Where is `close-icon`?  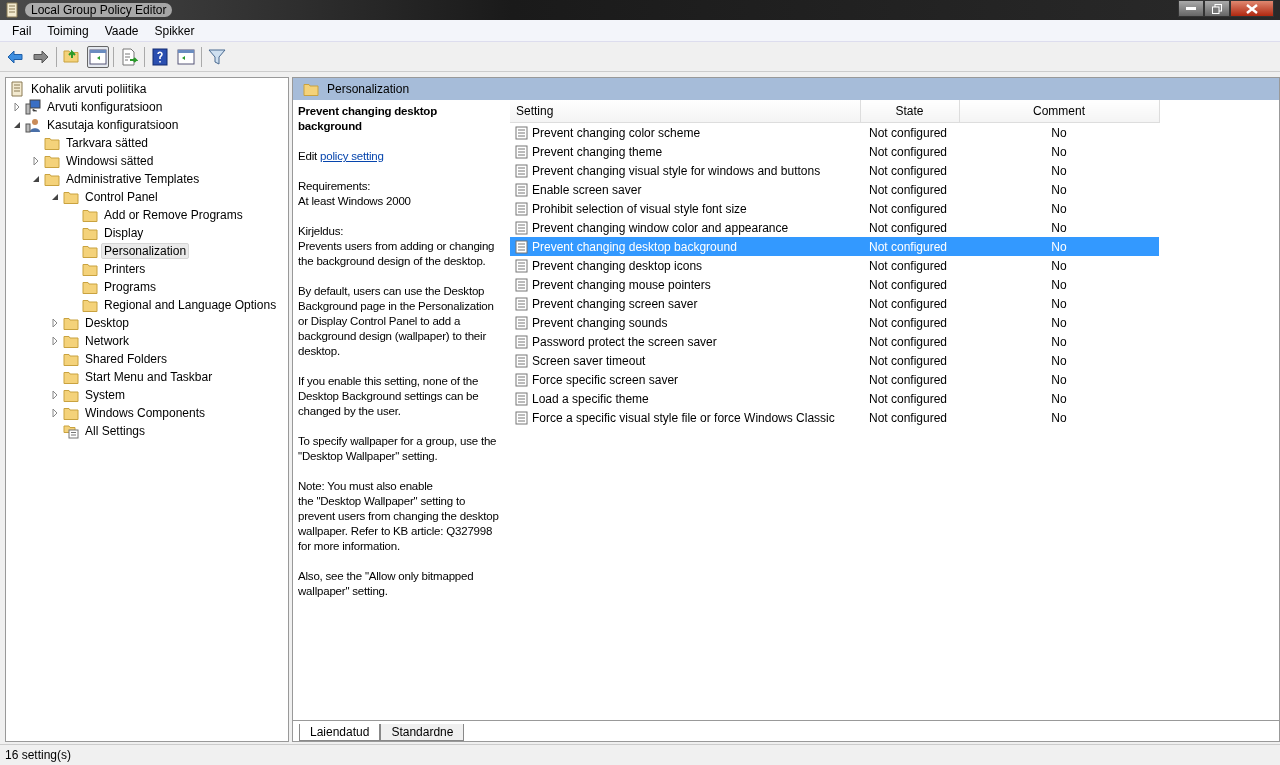
close-icon is located at coordinates (1252, 8).